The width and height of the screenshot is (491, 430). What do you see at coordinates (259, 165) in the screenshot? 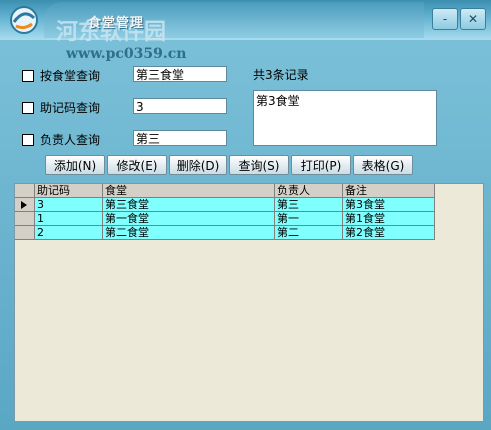
I see `query-button: 查询(S)` at bounding box center [259, 165].